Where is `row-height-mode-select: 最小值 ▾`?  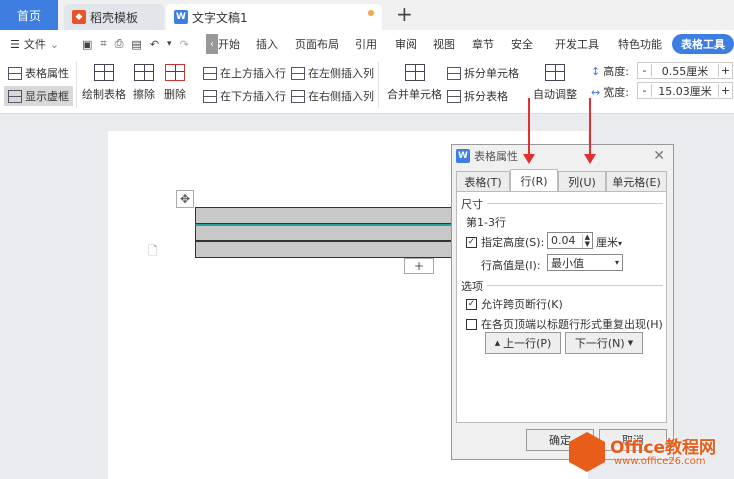 row-height-mode-select: 最小值 ▾ is located at coordinates (585, 262).